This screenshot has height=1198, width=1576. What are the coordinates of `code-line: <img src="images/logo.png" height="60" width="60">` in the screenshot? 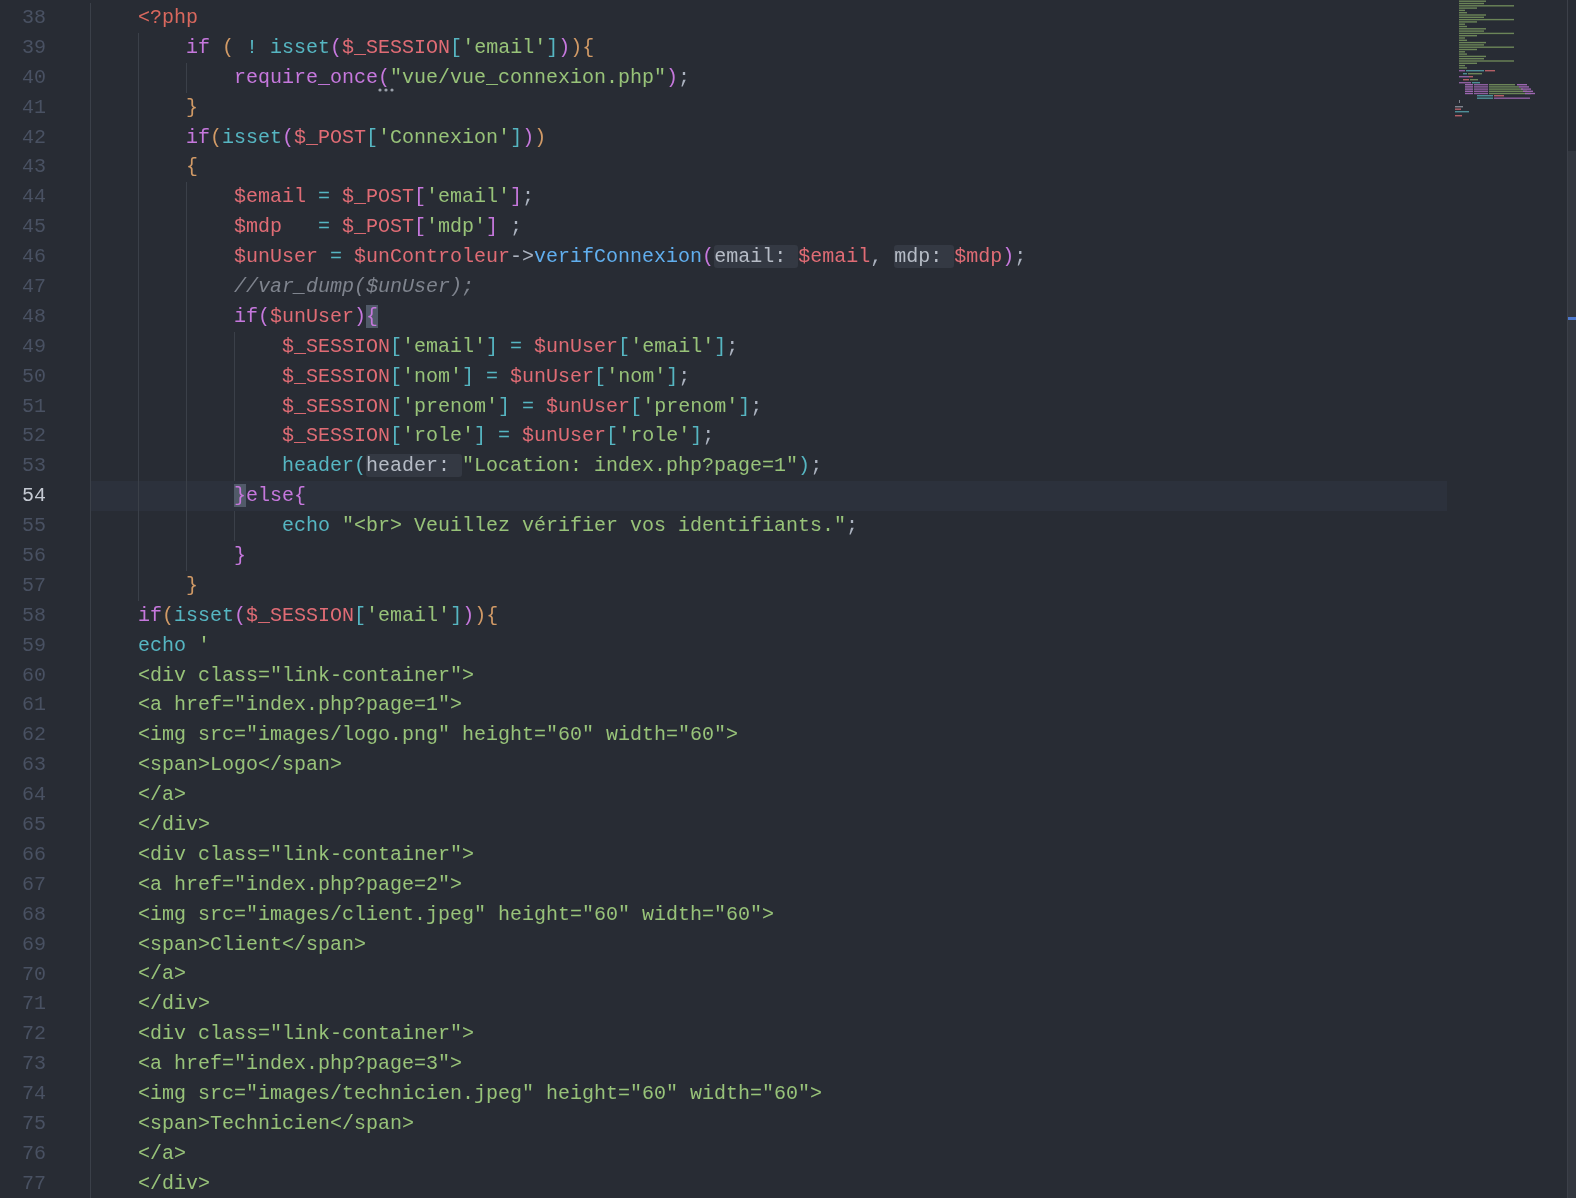 It's located at (438, 735).